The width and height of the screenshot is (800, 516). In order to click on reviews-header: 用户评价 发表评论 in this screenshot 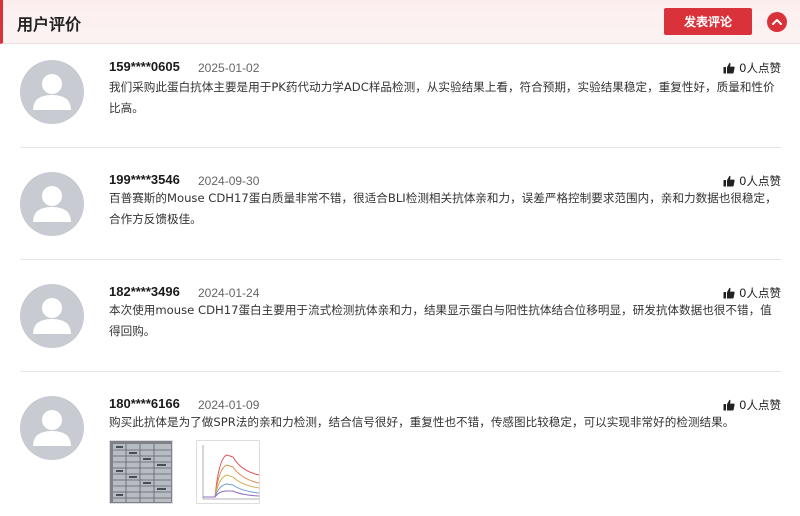, I will do `click(400, 22)`.